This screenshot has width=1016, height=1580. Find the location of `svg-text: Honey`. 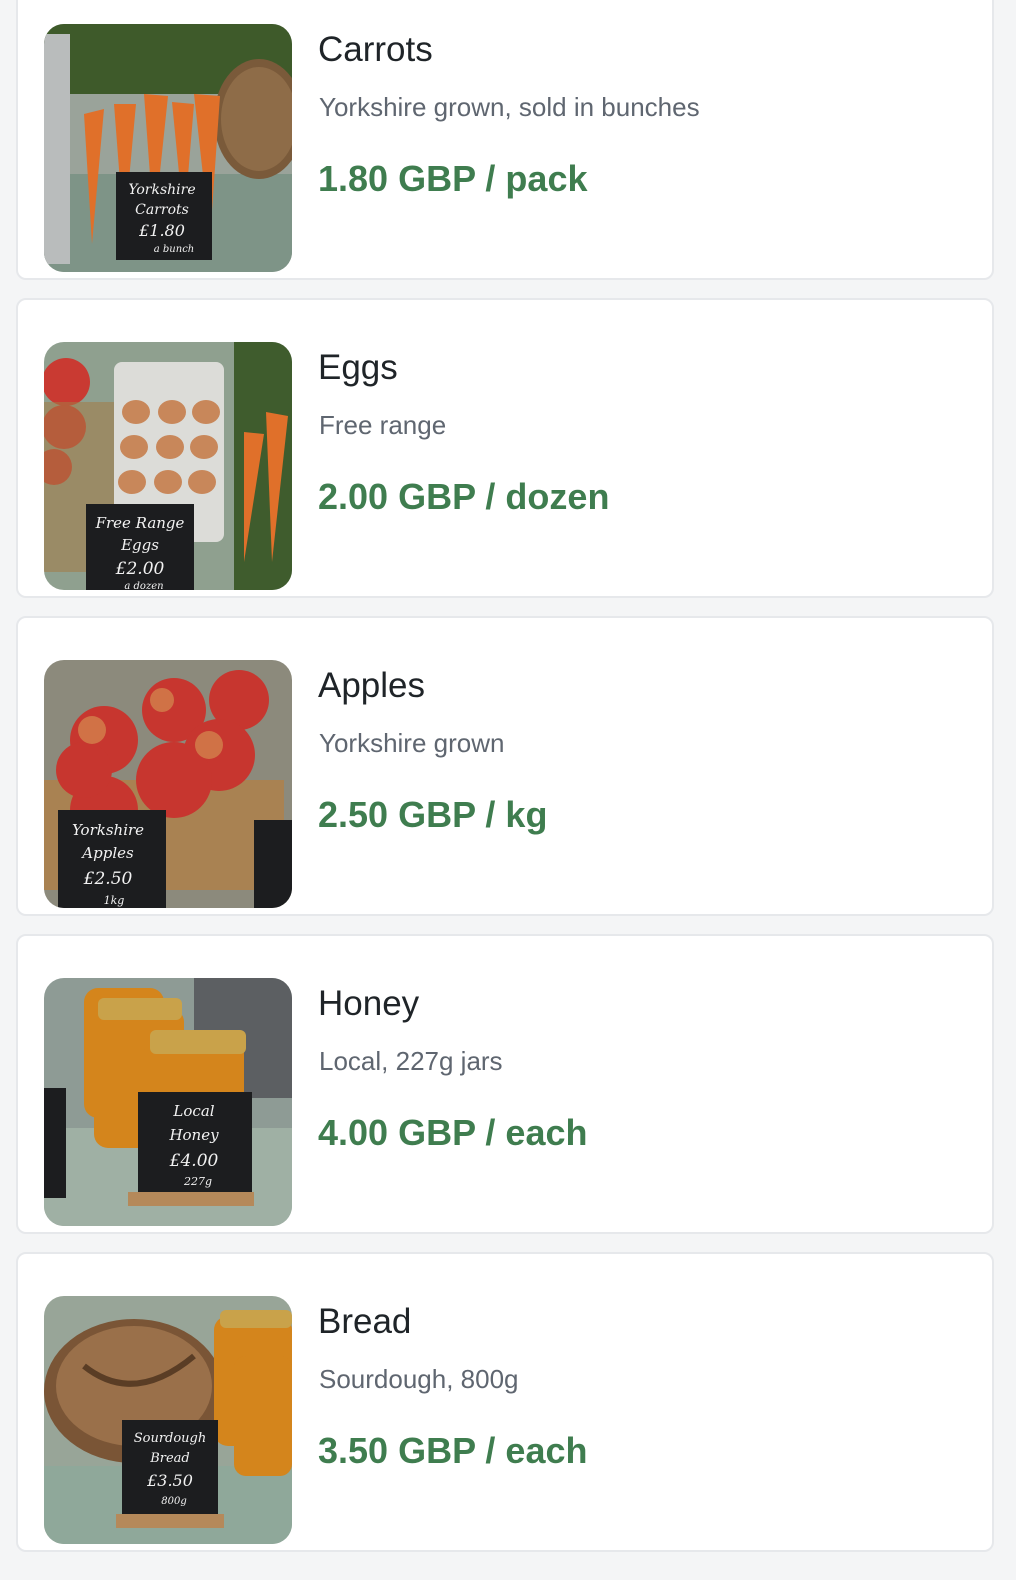

svg-text: Honey is located at coordinates (193, 1135).